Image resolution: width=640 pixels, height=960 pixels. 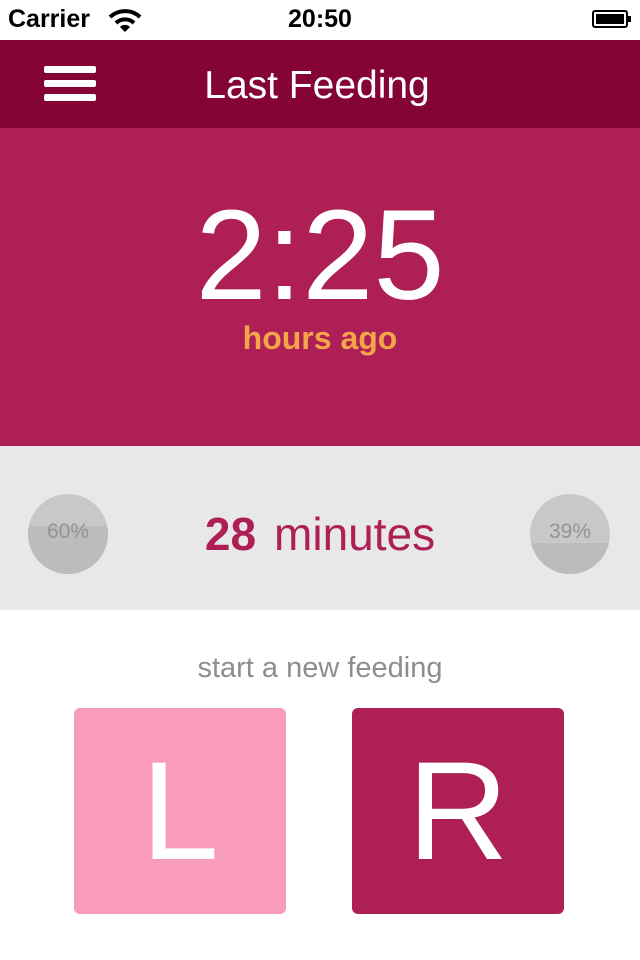 What do you see at coordinates (320, 668) in the screenshot?
I see `start-new-feeding-label: start a new feeding` at bounding box center [320, 668].